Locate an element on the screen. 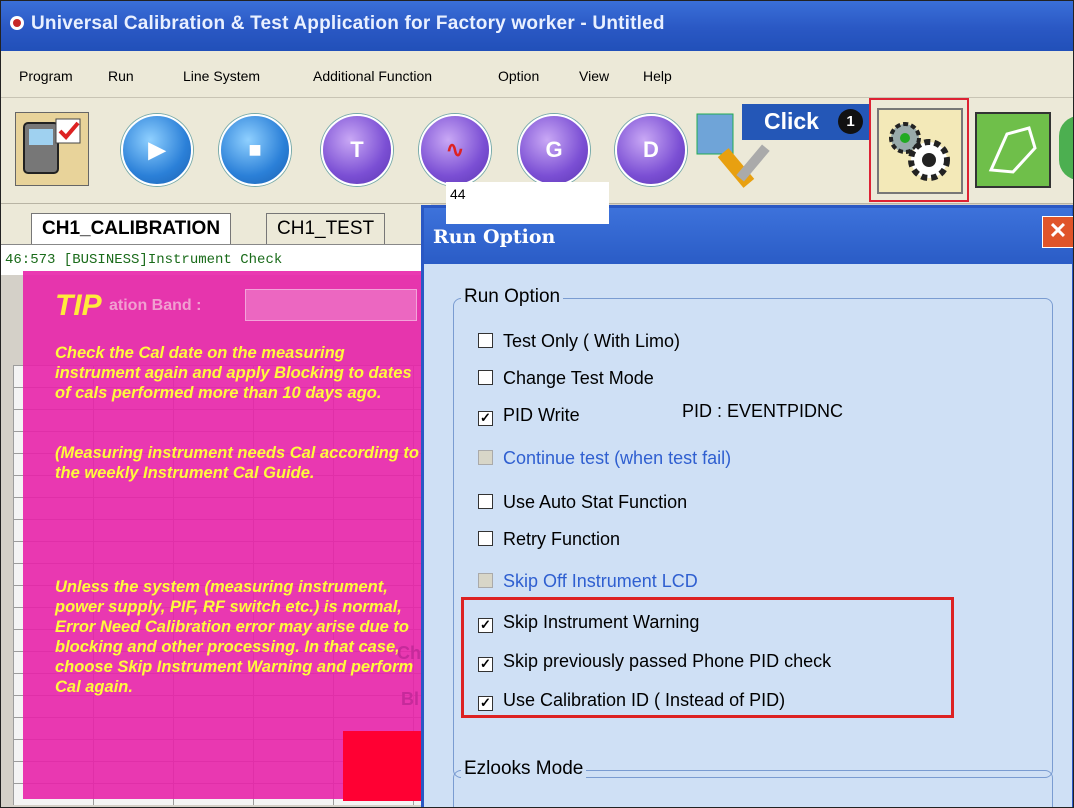  close-icon: ✕ is located at coordinates (1057, 232).